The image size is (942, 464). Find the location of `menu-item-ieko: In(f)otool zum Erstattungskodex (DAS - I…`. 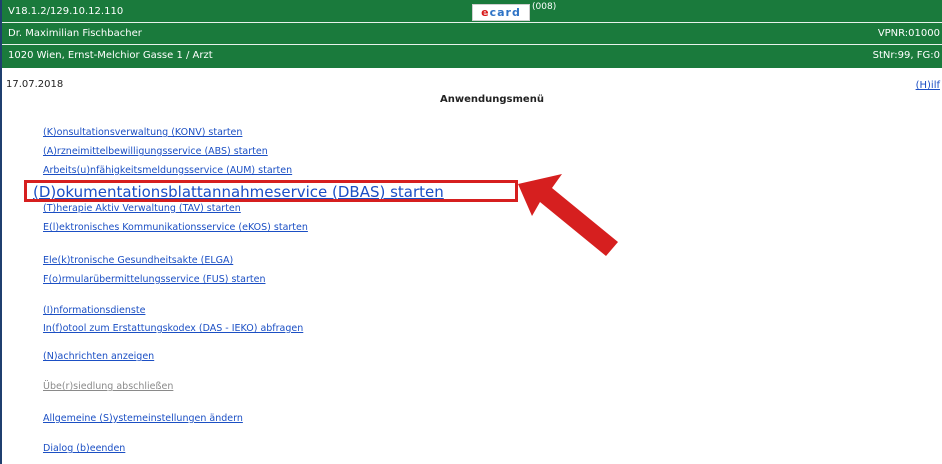

menu-item-ieko: In(f)otool zum Erstattungskodex (DAS - I… is located at coordinates (173, 328).